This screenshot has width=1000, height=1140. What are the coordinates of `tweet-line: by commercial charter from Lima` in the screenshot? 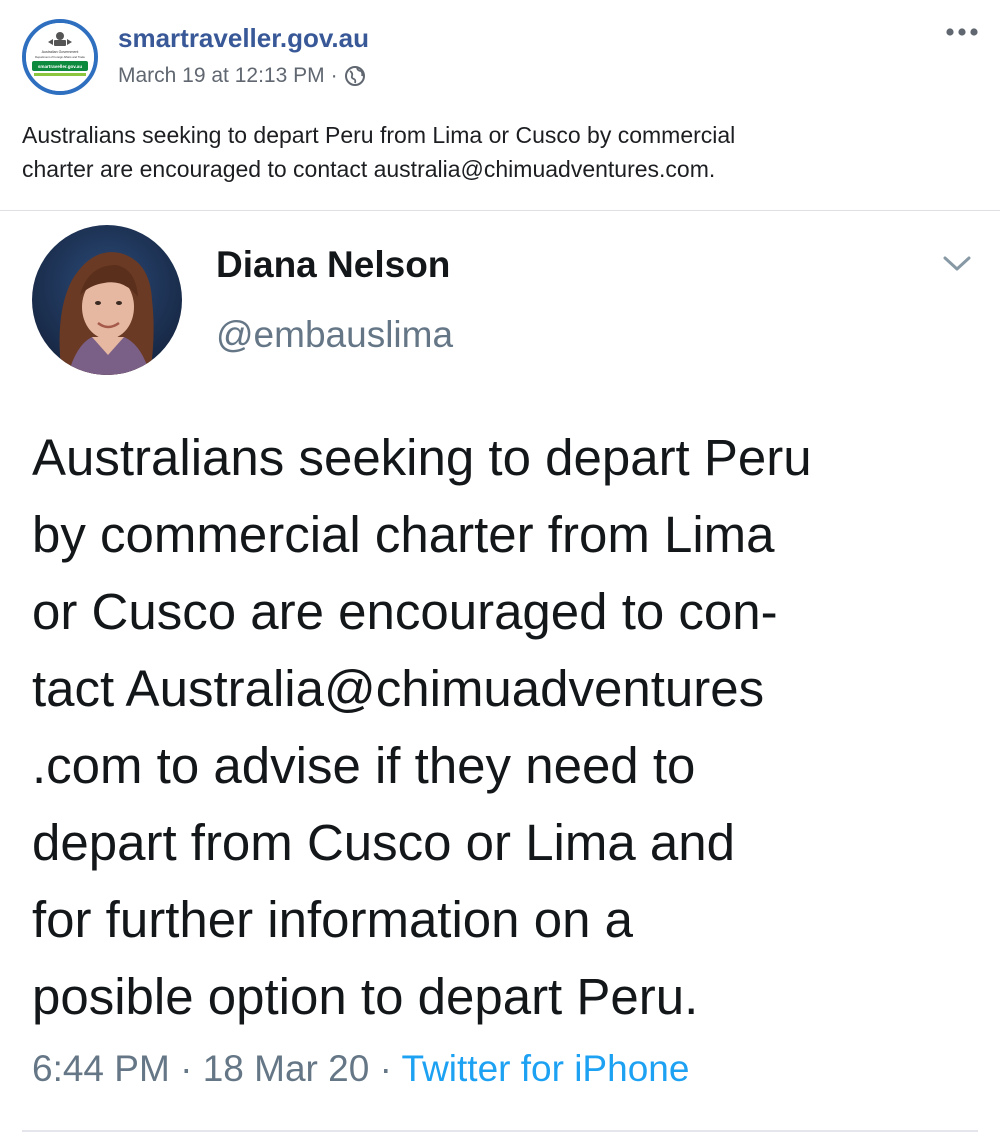 It's located at (403, 534).